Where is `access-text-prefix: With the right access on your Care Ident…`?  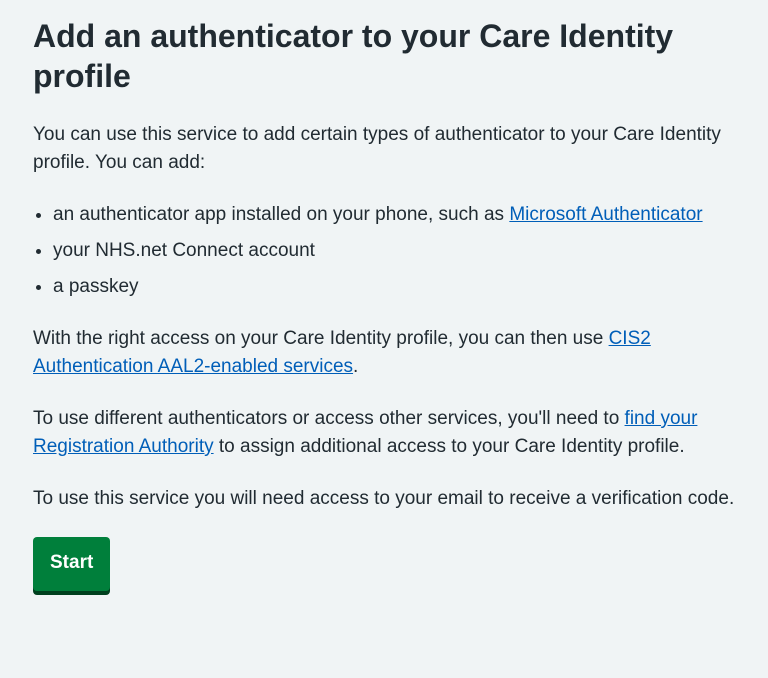
access-text-prefix: With the right access on your Care Ident… is located at coordinates (321, 338).